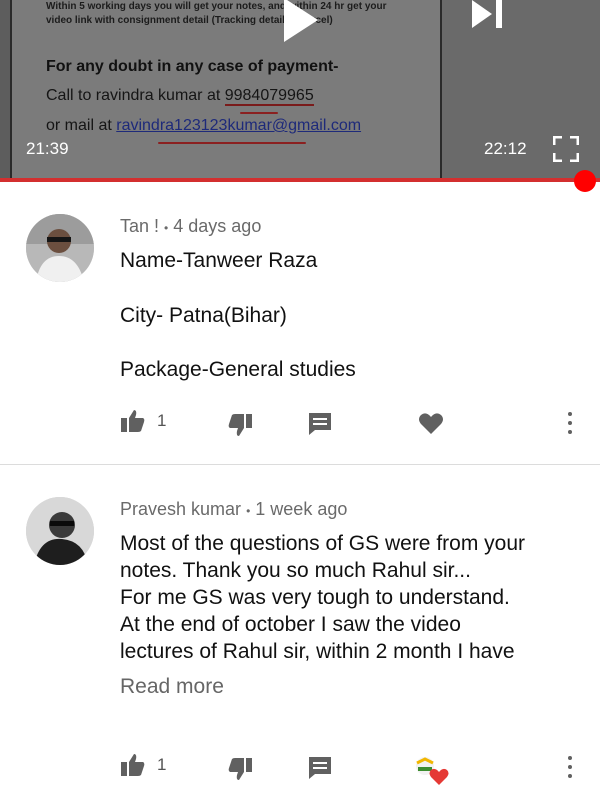 This screenshot has width=600, height=800. I want to click on current-time: 21:39, so click(47, 148).